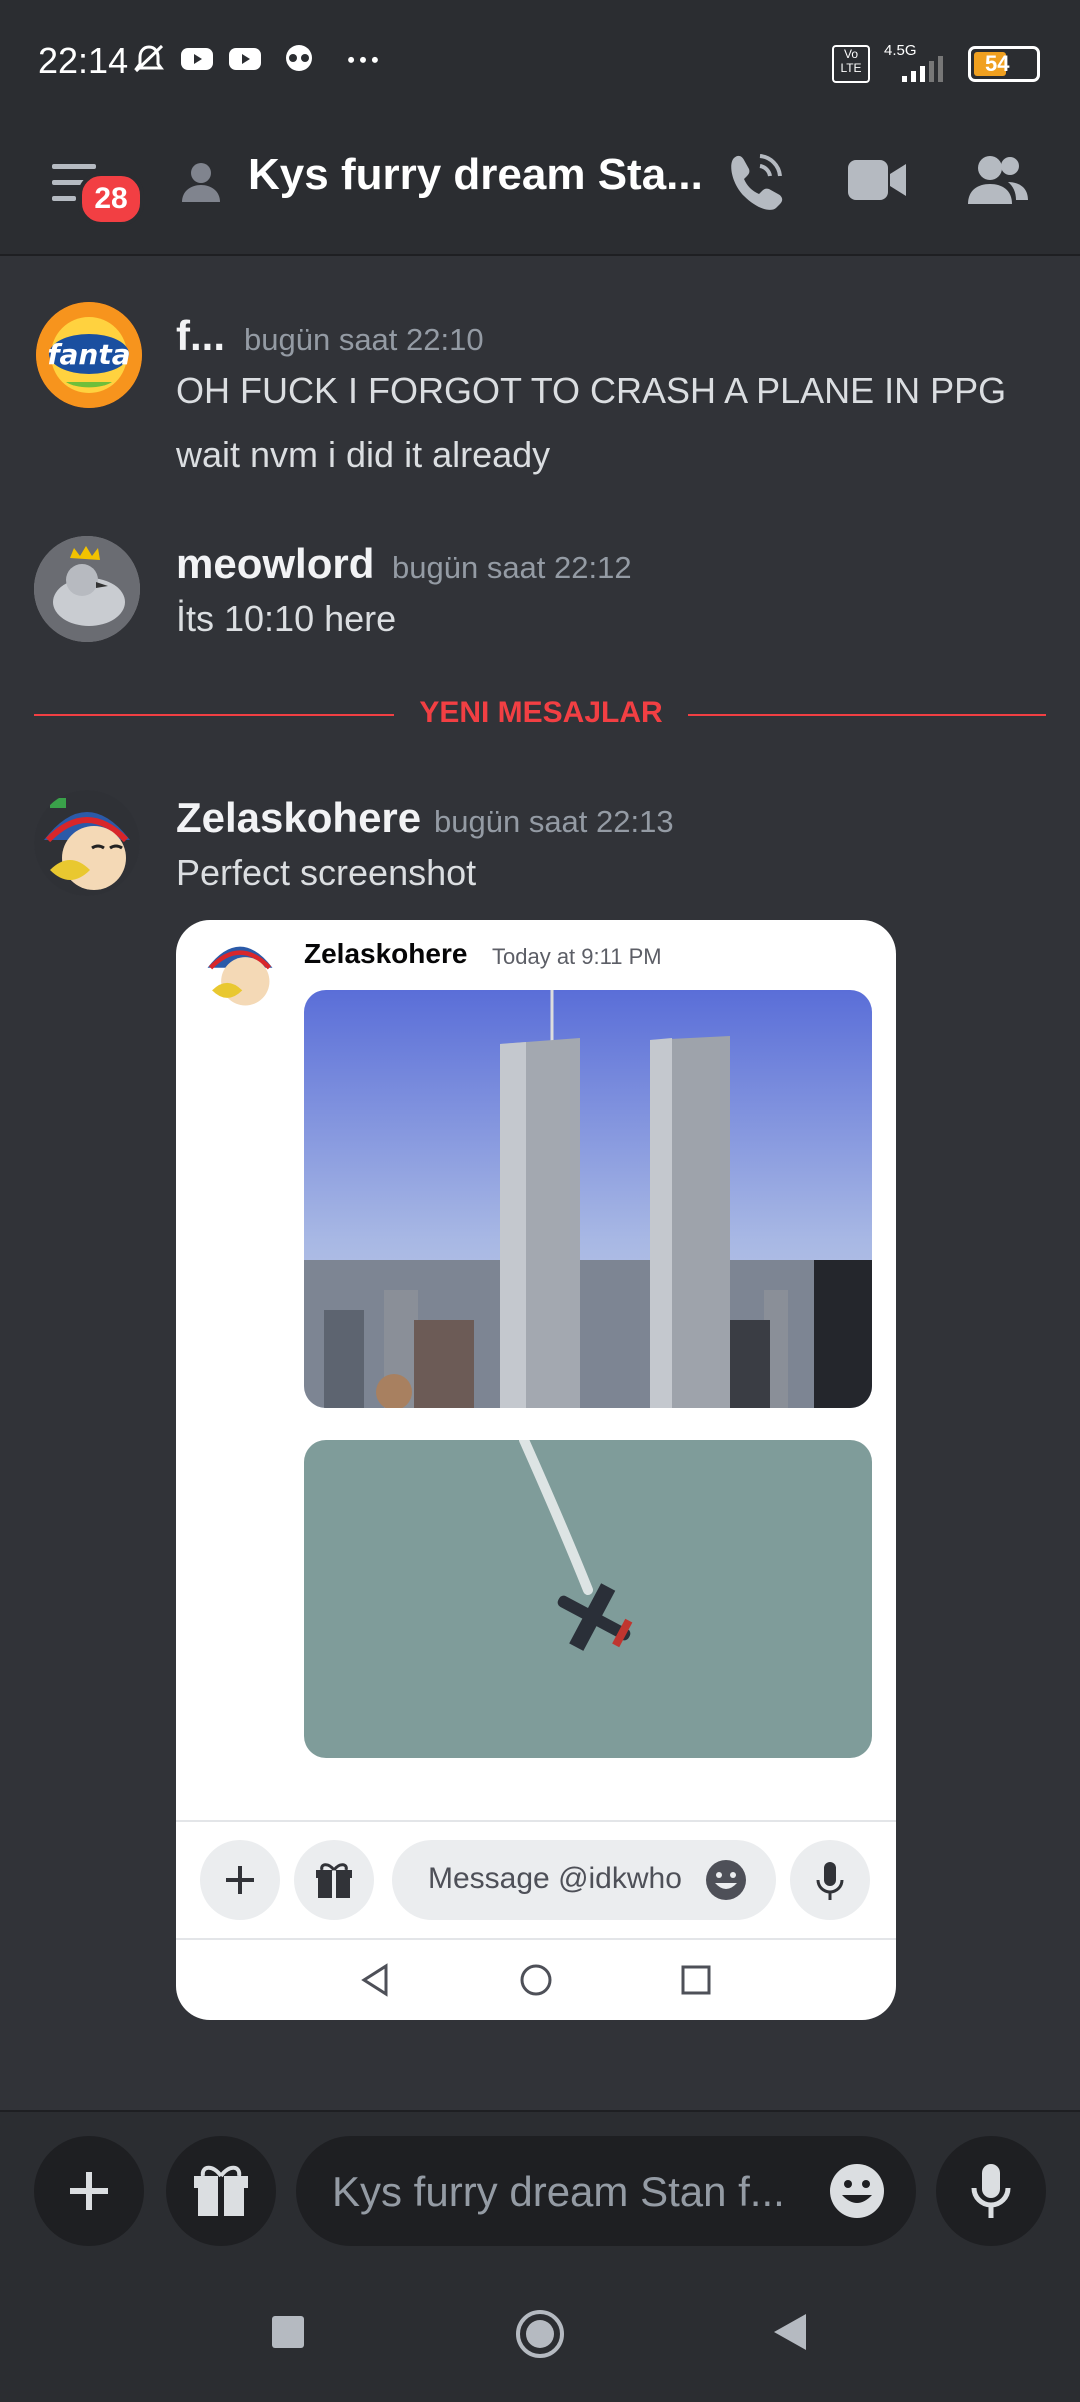  Describe the element at coordinates (111, 199) in the screenshot. I see `unread-badge: 28` at that location.